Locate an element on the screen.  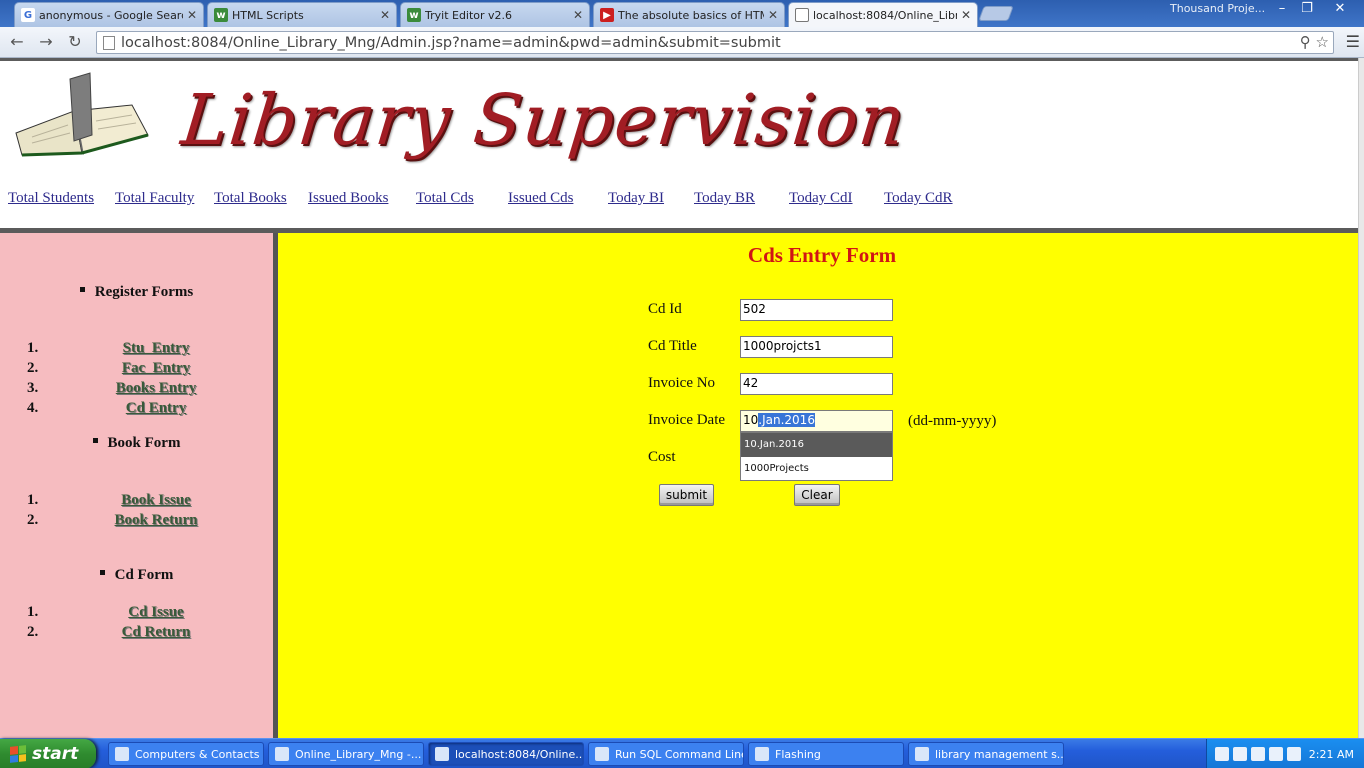
browser-tab: w HTML Scripts ✕ is located at coordinates (302, 14).